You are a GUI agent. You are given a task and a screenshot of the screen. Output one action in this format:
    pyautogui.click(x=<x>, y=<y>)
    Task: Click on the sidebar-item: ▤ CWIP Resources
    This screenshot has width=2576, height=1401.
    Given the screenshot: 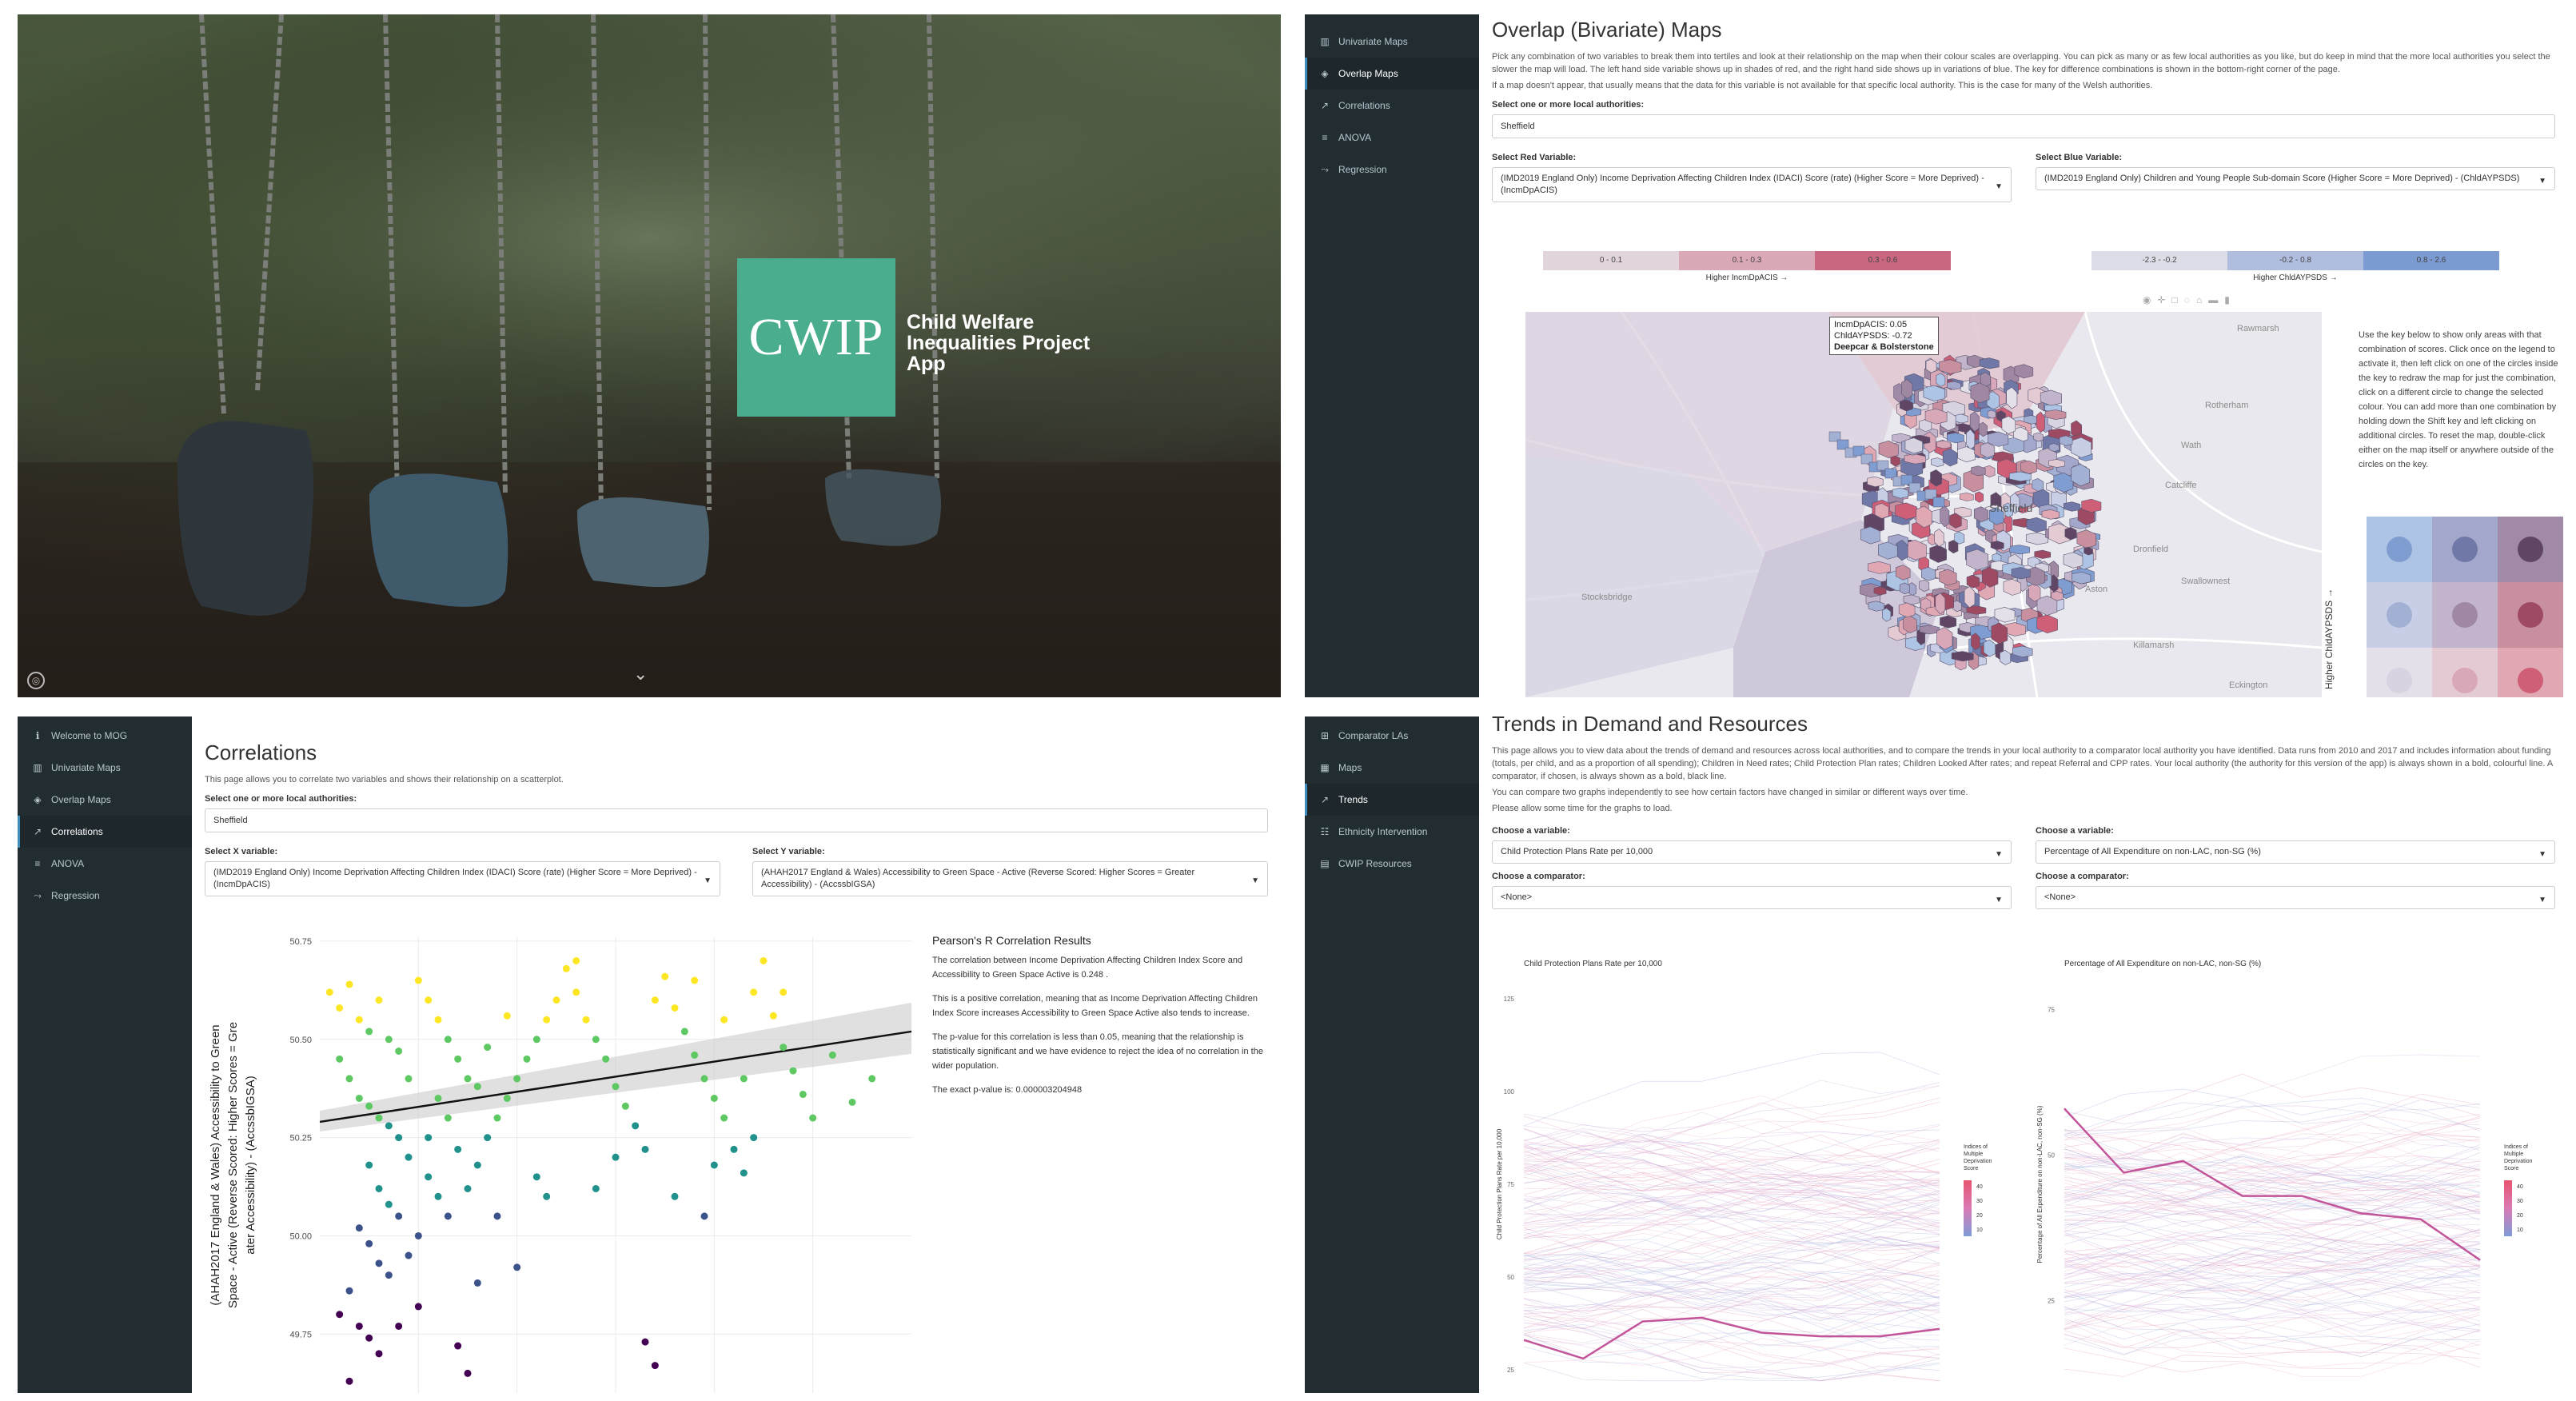 What is the action you would take?
    pyautogui.click(x=1392, y=864)
    